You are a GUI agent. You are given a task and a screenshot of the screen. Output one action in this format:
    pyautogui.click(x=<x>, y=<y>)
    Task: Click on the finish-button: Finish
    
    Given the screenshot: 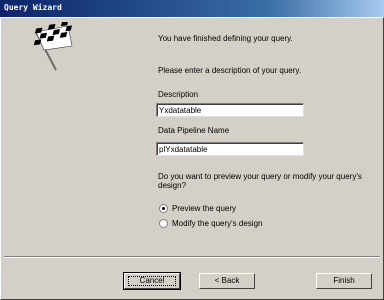 What is the action you would take?
    pyautogui.click(x=344, y=281)
    